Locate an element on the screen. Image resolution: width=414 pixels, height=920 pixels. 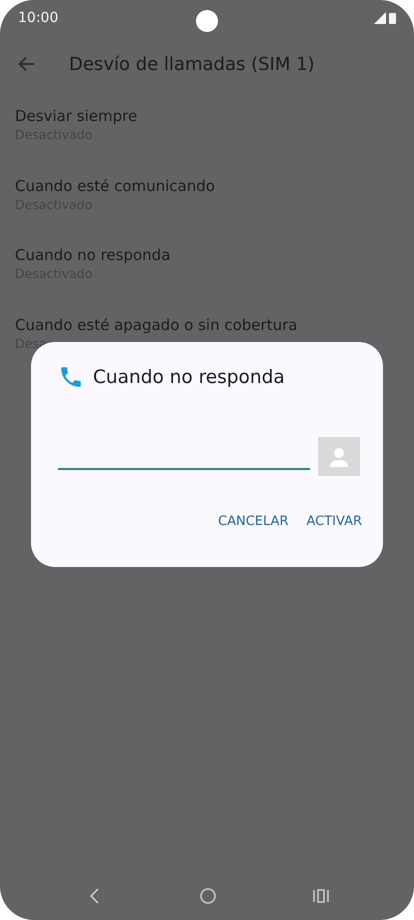
recents-icon is located at coordinates (321, 896).